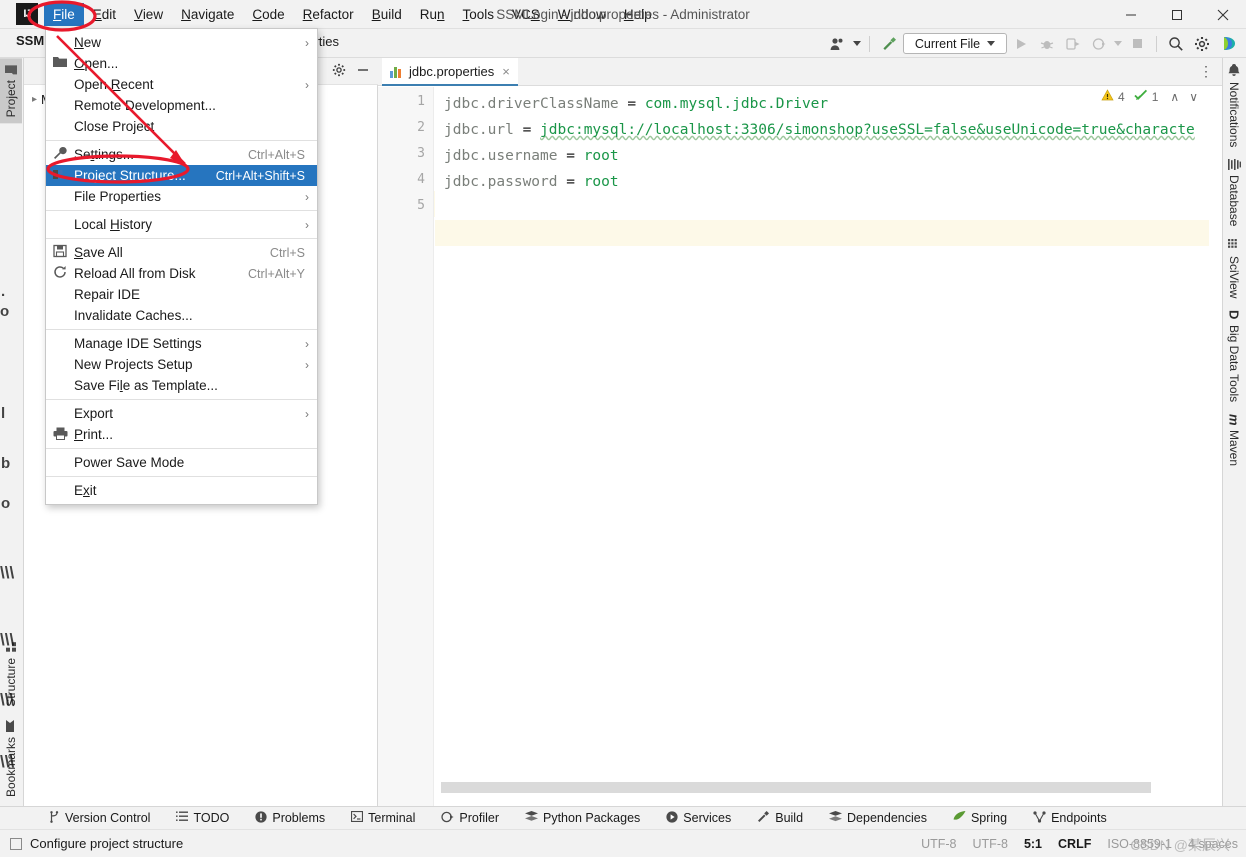  I want to click on menu-build: Build, so click(387, 14).